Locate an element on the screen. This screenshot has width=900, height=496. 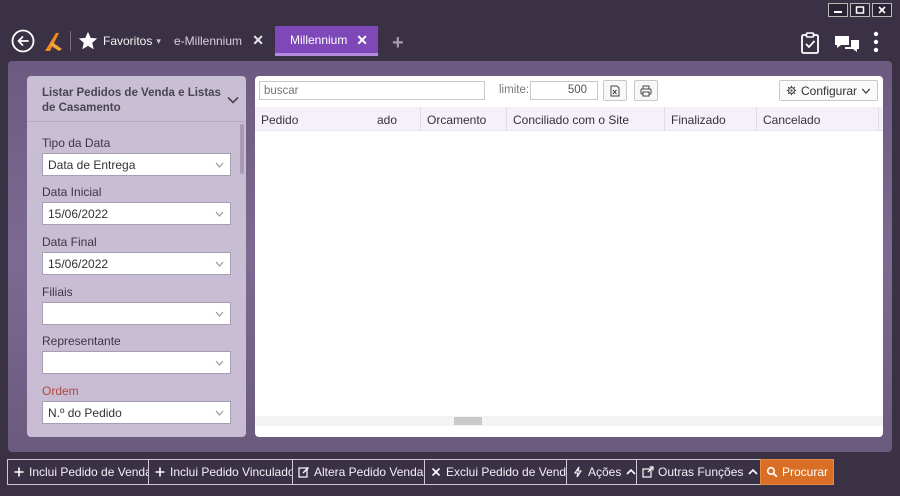
acoes-button: Ações is located at coordinates (605, 472).